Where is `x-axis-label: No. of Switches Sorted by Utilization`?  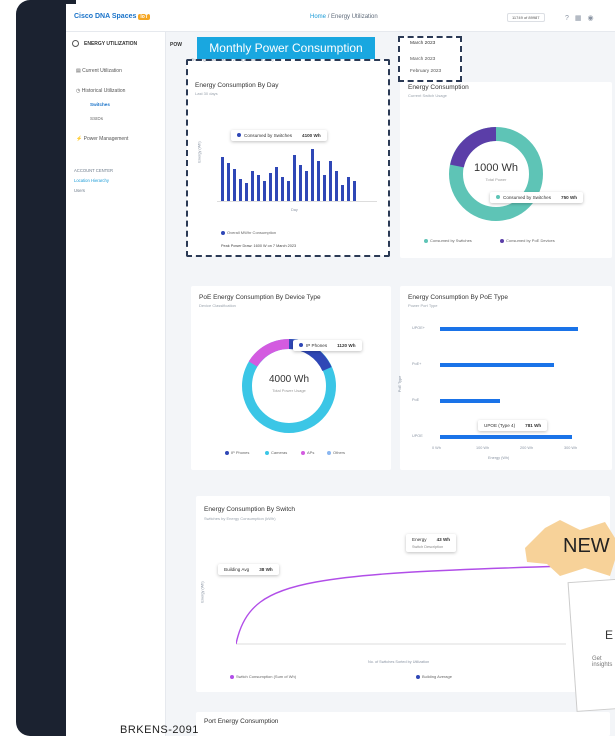
x-axis-label: No. of Switches Sorted by Utilization is located at coordinates (399, 662).